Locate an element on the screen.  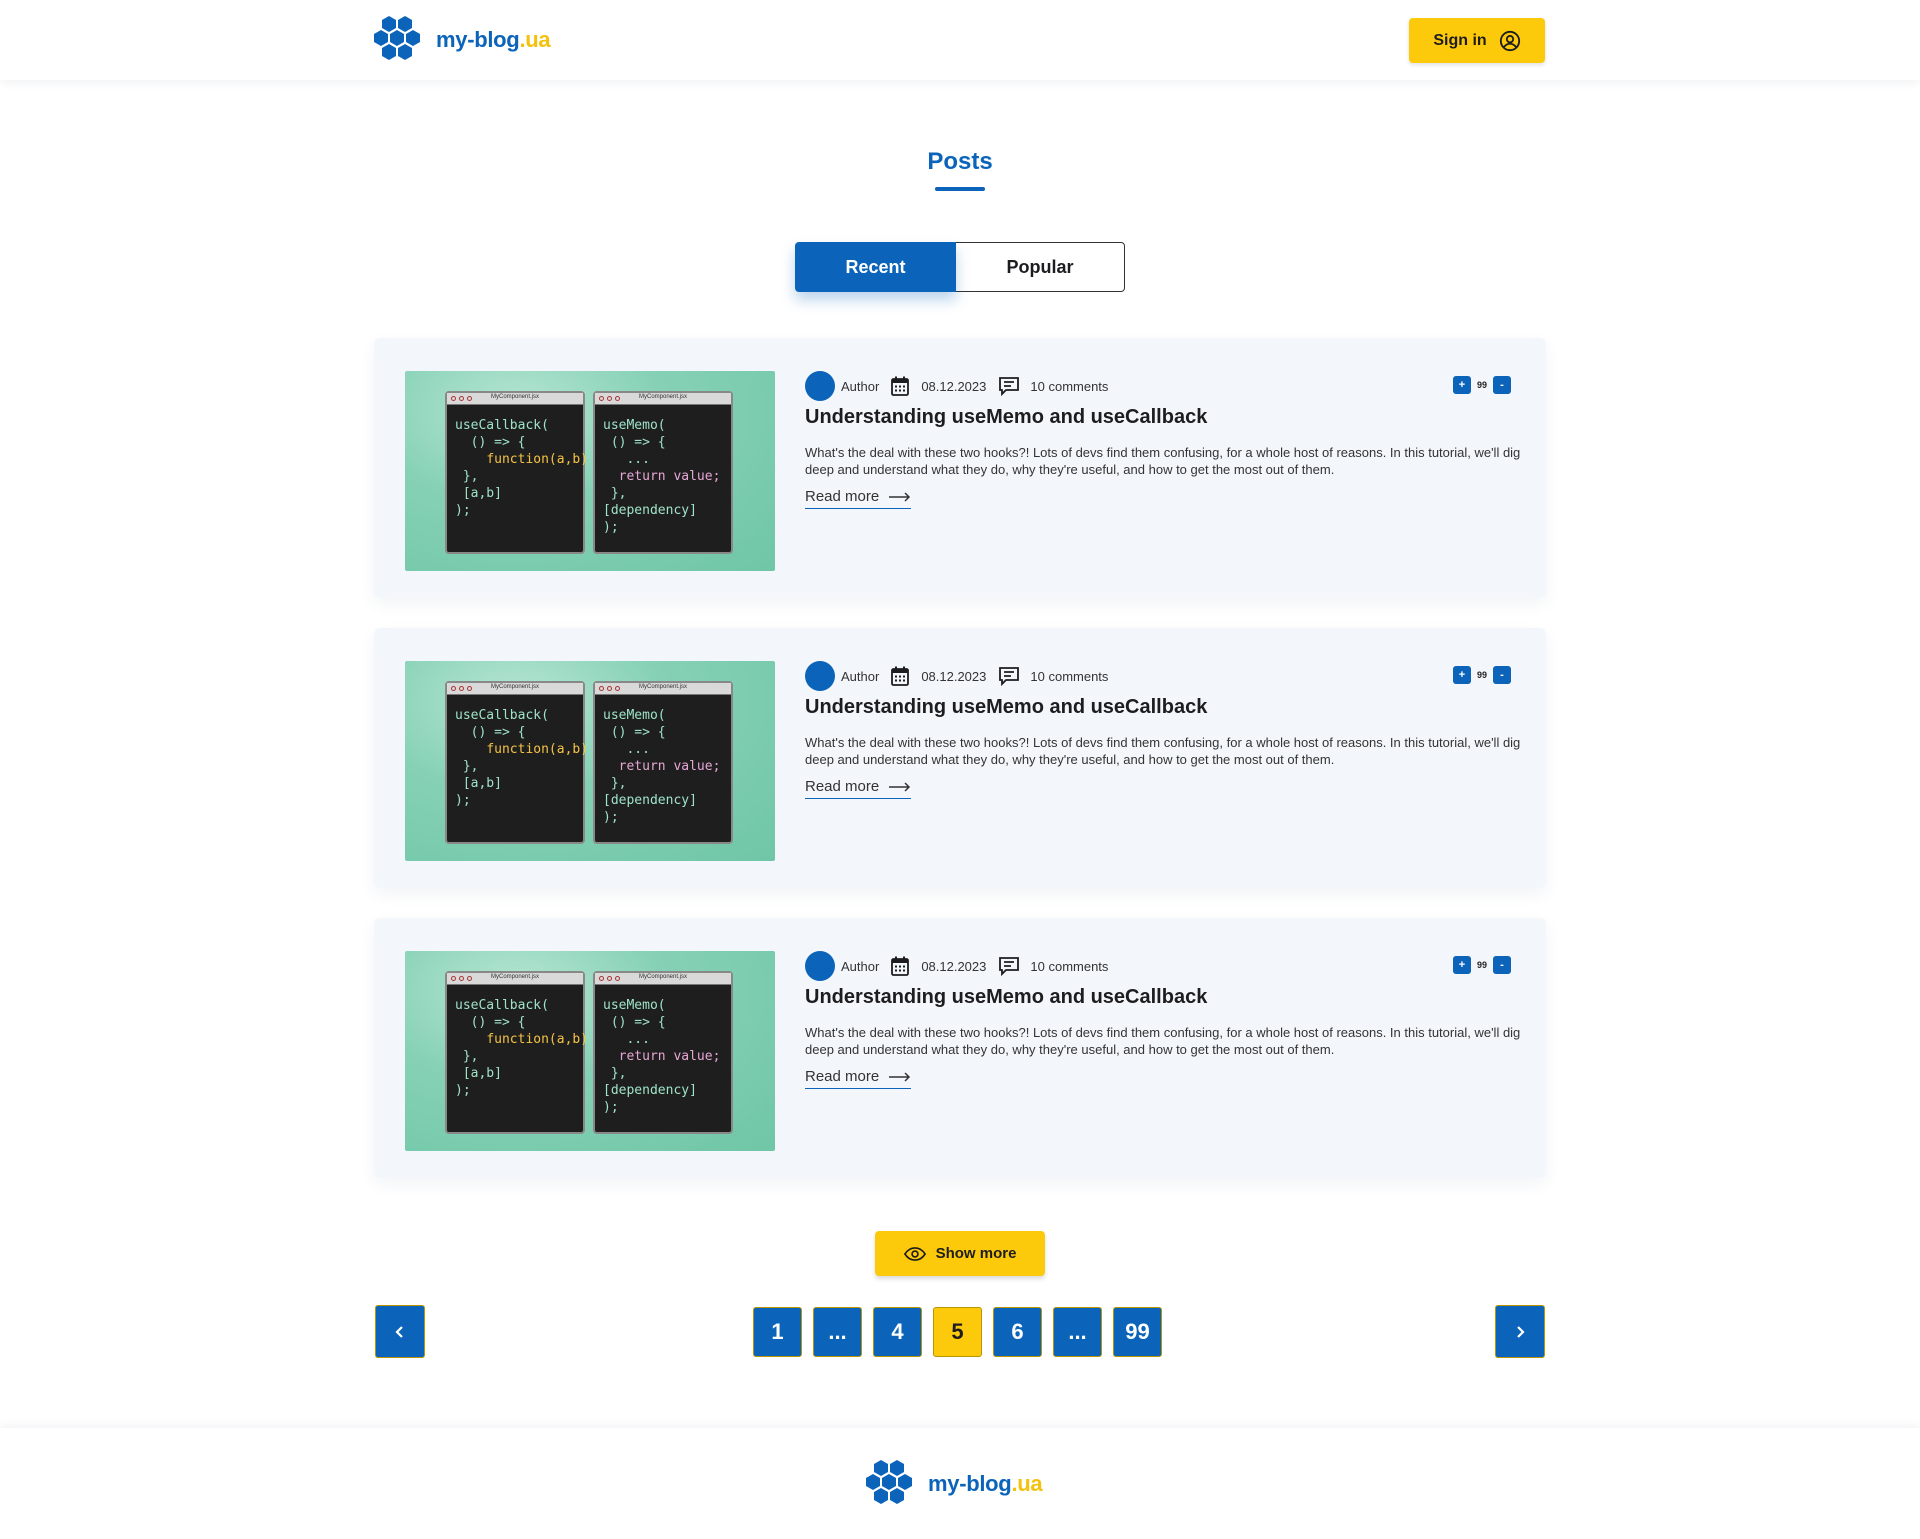
show-more-button: Show more is located at coordinates (960, 1253).